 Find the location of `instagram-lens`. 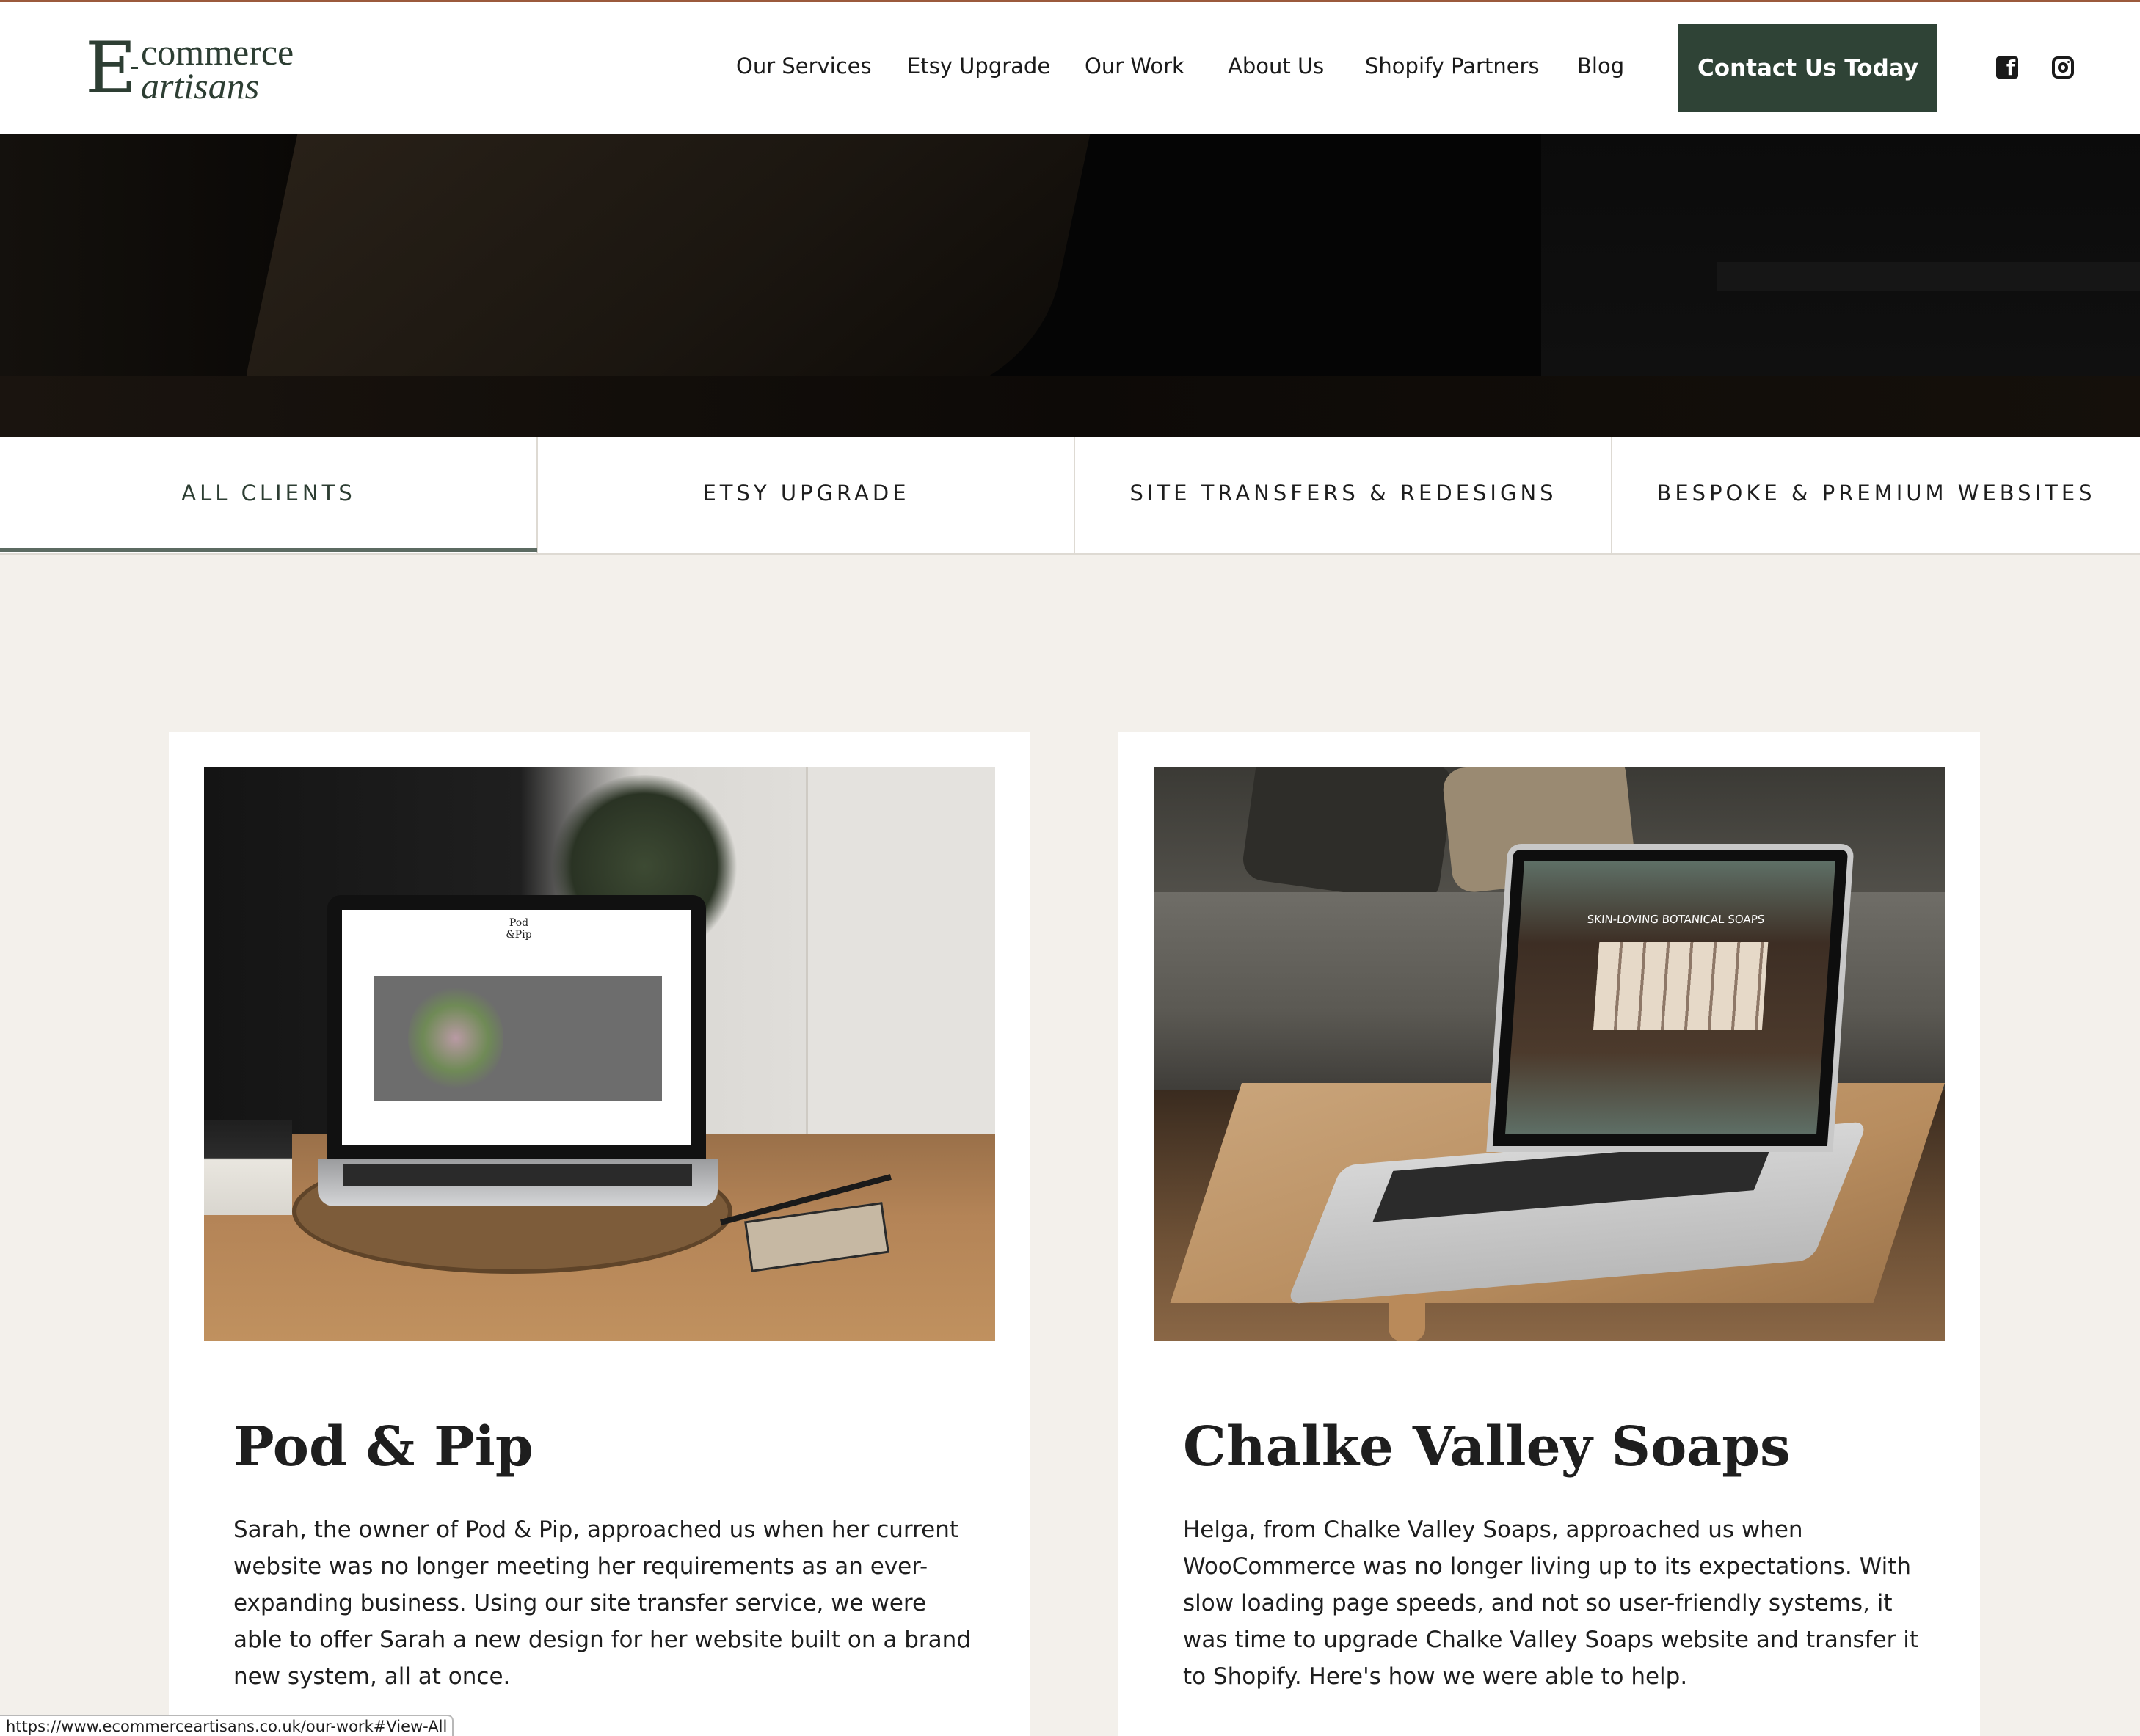

instagram-lens is located at coordinates (2063, 67).